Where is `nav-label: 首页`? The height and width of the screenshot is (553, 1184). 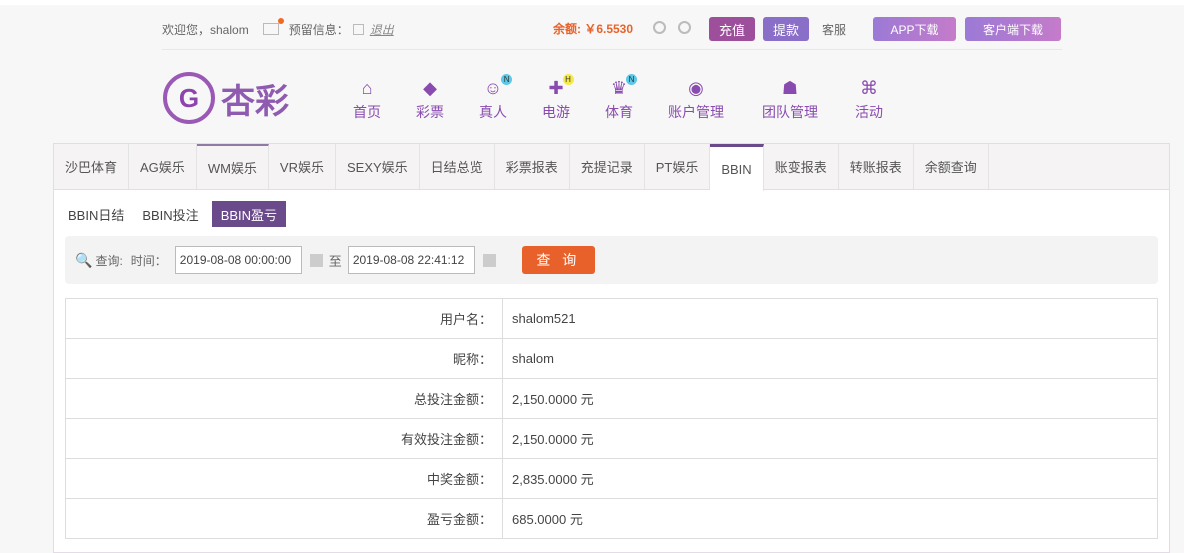
nav-label: 首页 is located at coordinates (367, 112).